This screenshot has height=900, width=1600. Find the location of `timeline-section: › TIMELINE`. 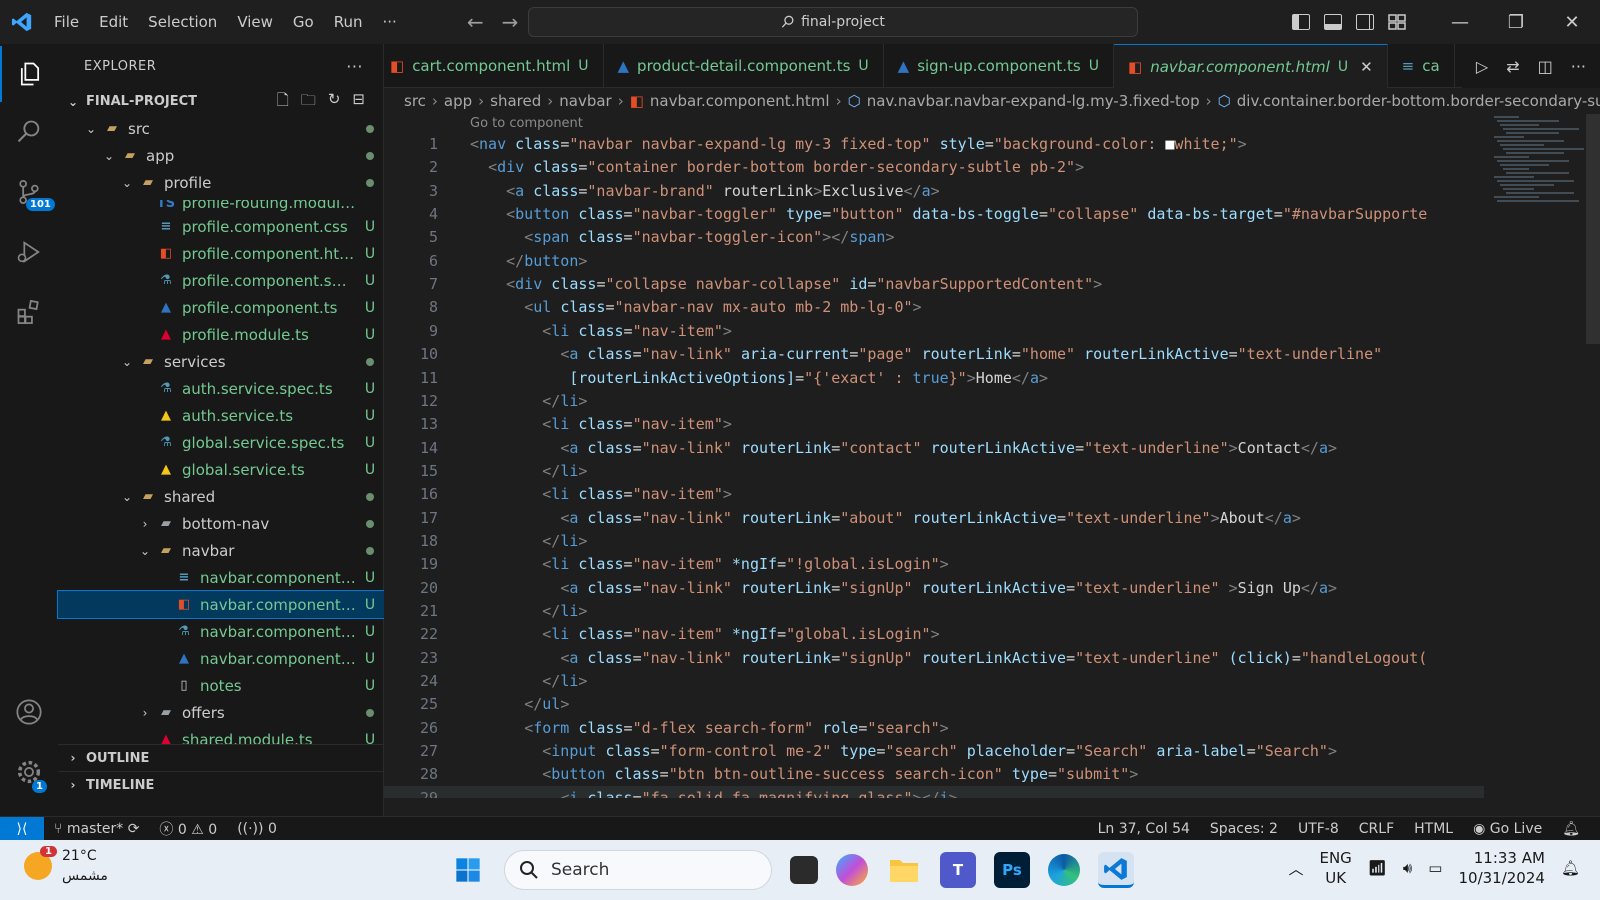

timeline-section: › TIMELINE is located at coordinates (221, 784).